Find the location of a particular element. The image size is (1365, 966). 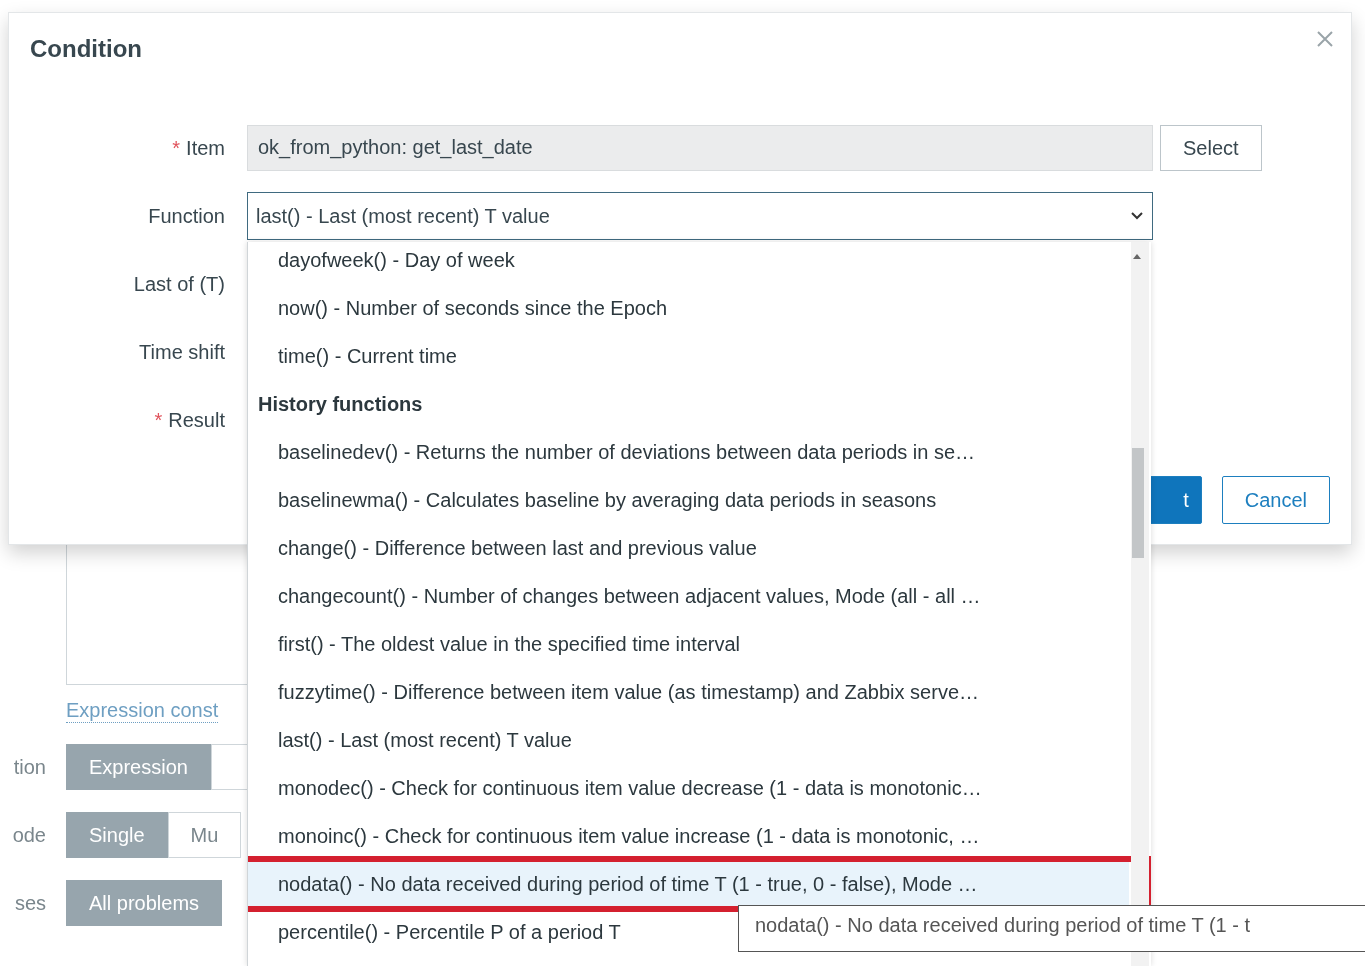

select-button: Select is located at coordinates (1211, 148).